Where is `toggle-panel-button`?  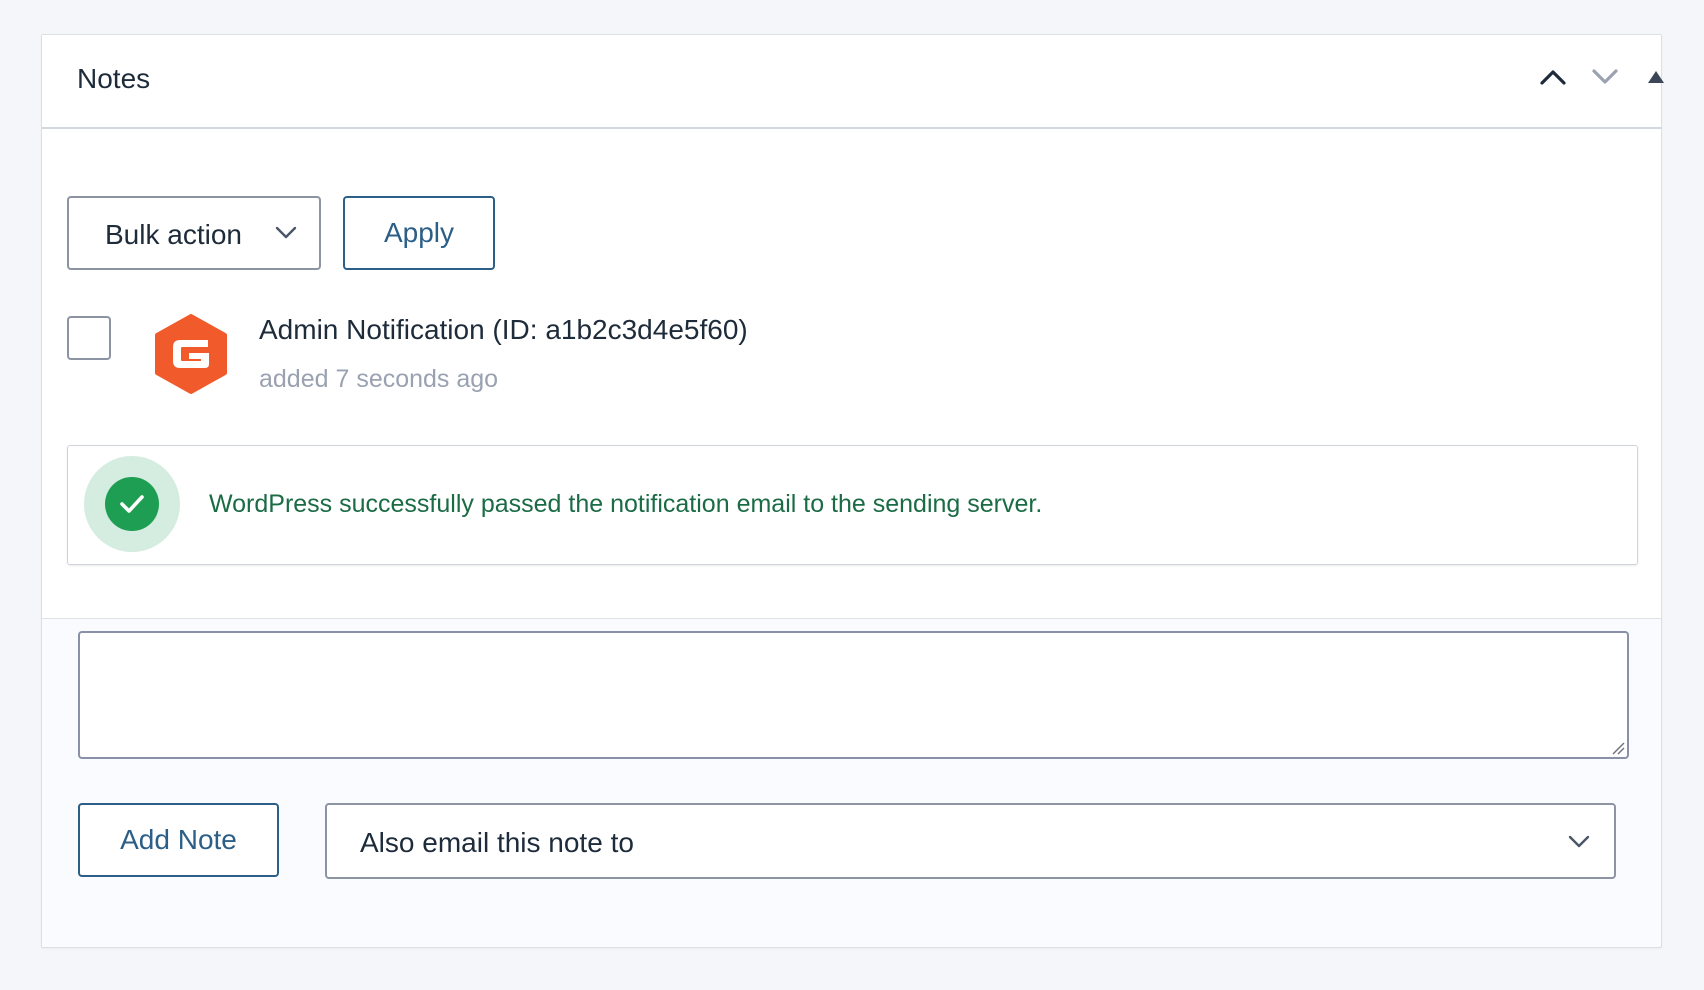 toggle-panel-button is located at coordinates (1656, 77).